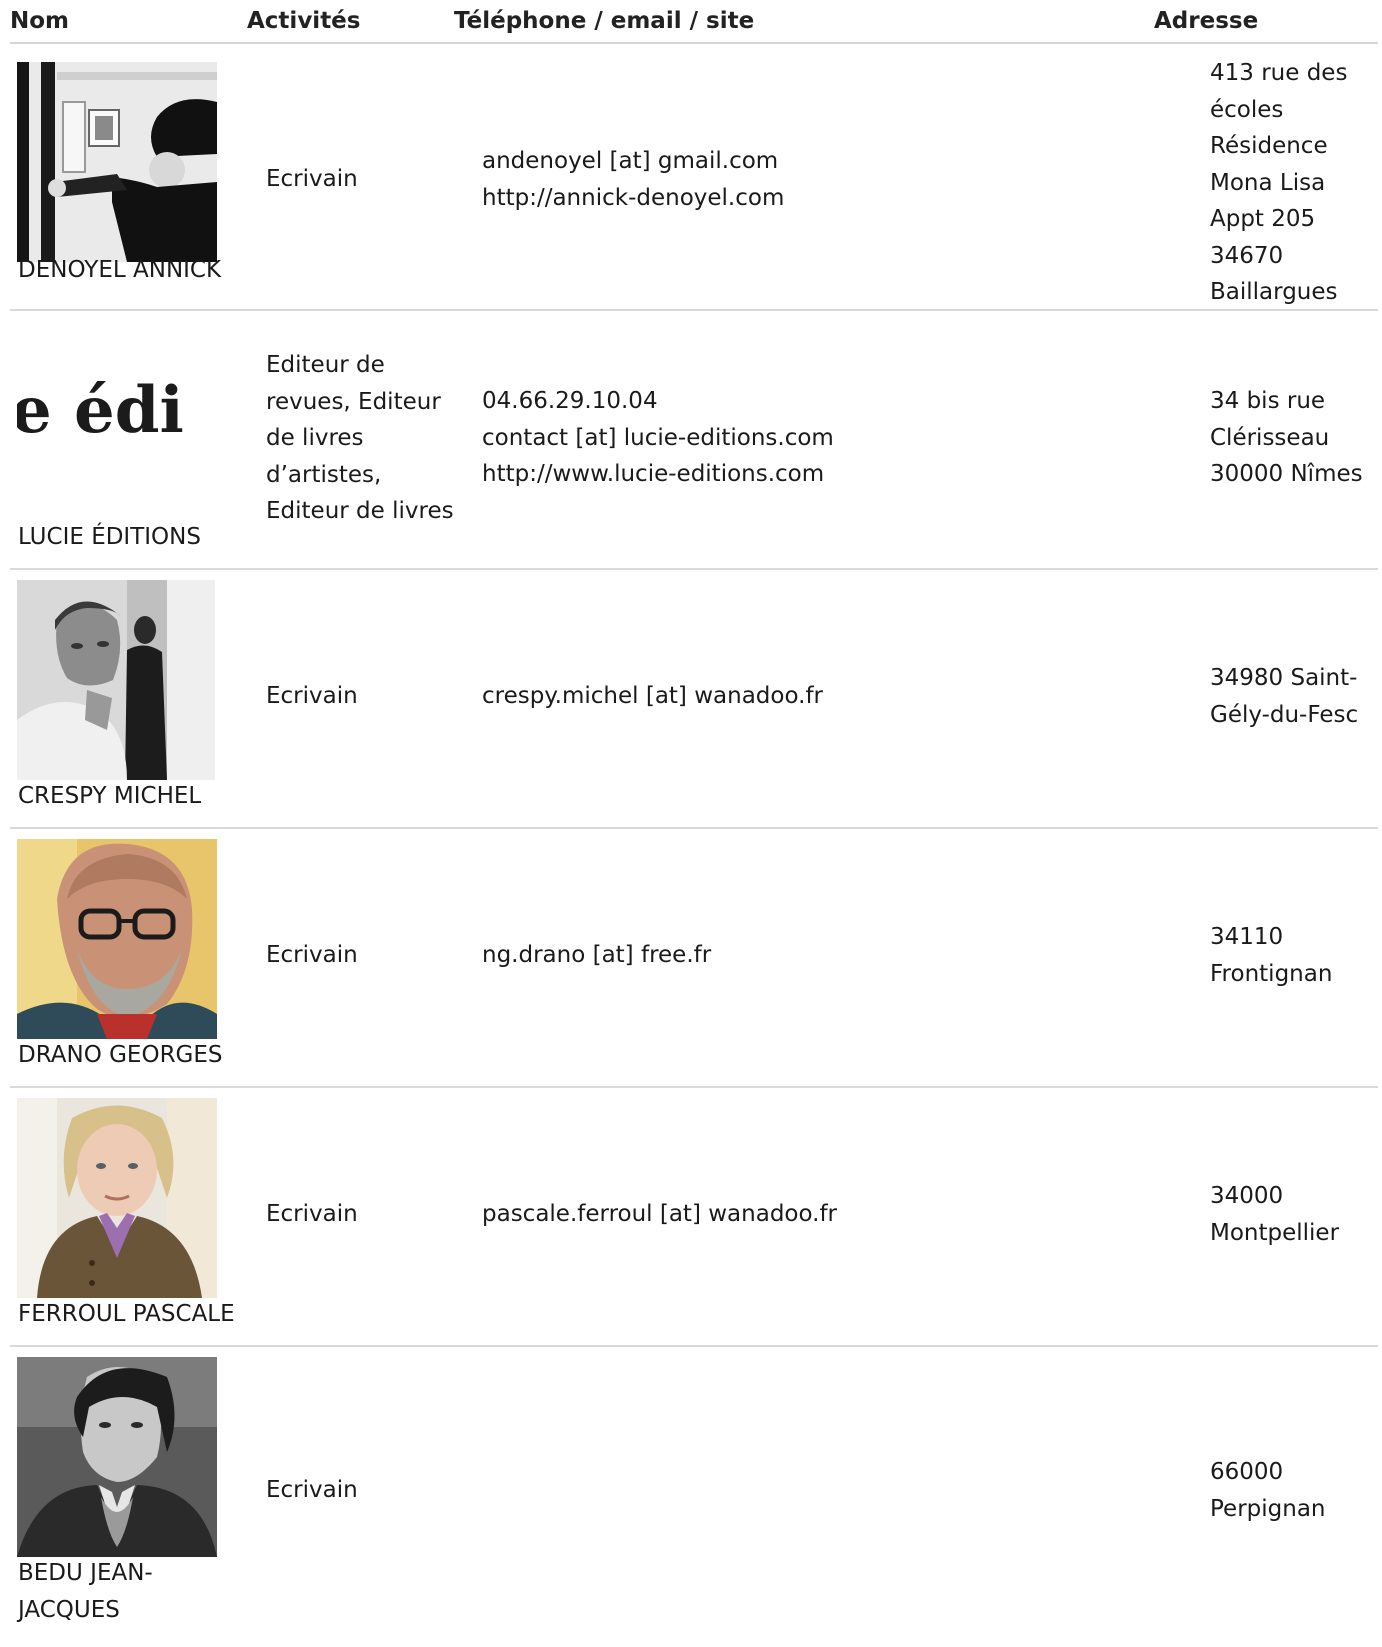  What do you see at coordinates (832, 198) in the screenshot?
I see `website-link: http://annick-denoyel.com` at bounding box center [832, 198].